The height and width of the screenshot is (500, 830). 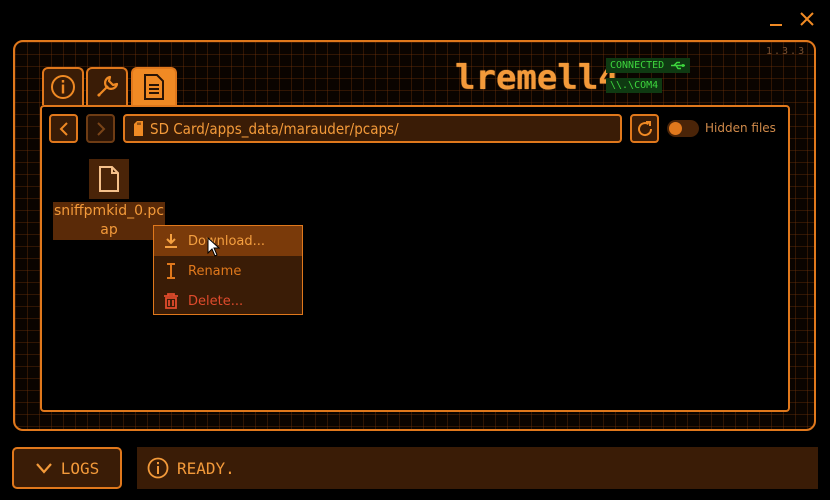 I want to click on wrench-icon, so click(x=108, y=86).